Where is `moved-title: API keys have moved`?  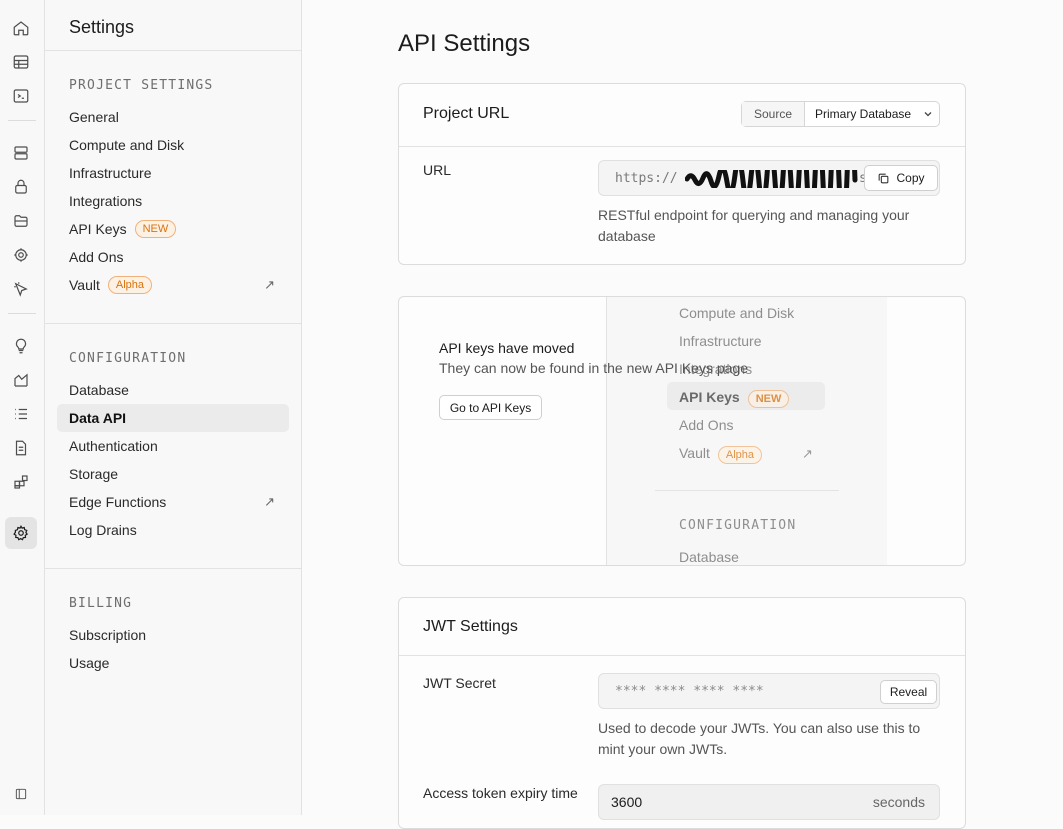
moved-title: API keys have moved is located at coordinates (507, 348).